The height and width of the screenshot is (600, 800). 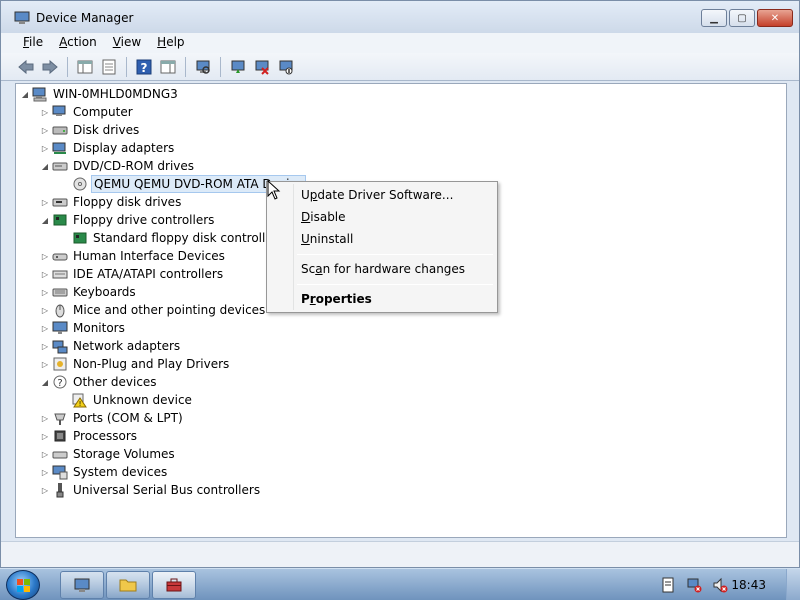 I want to click on scan-accel: a, so click(x=319, y=269).